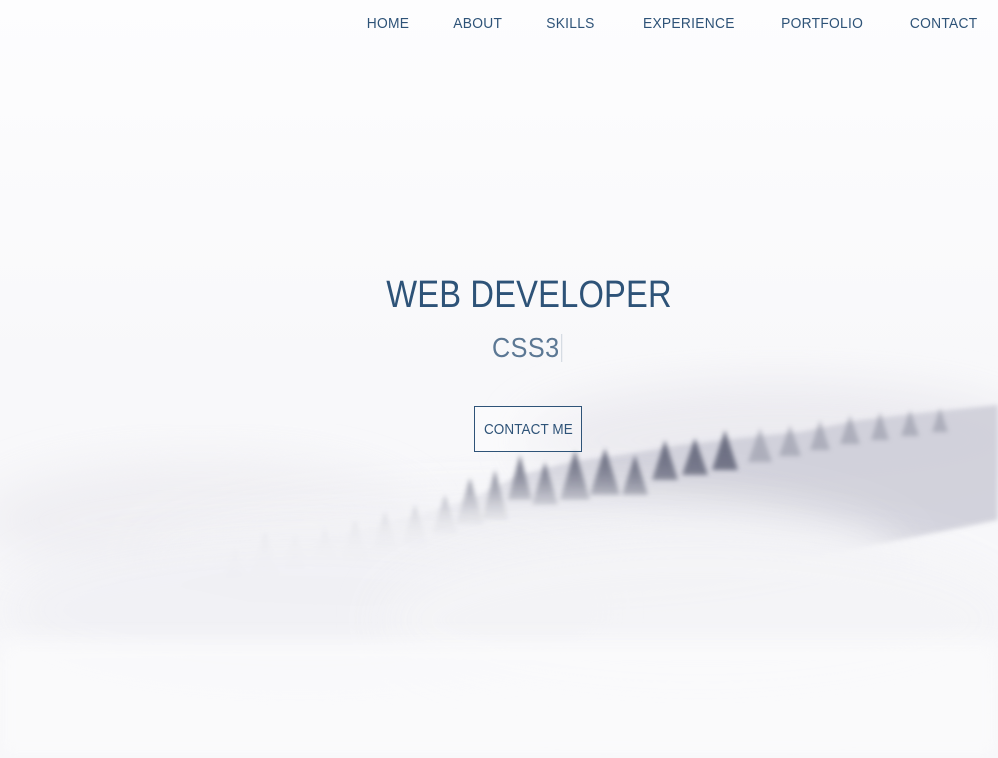  I want to click on typed-skill-text: CSS3, so click(527, 348).